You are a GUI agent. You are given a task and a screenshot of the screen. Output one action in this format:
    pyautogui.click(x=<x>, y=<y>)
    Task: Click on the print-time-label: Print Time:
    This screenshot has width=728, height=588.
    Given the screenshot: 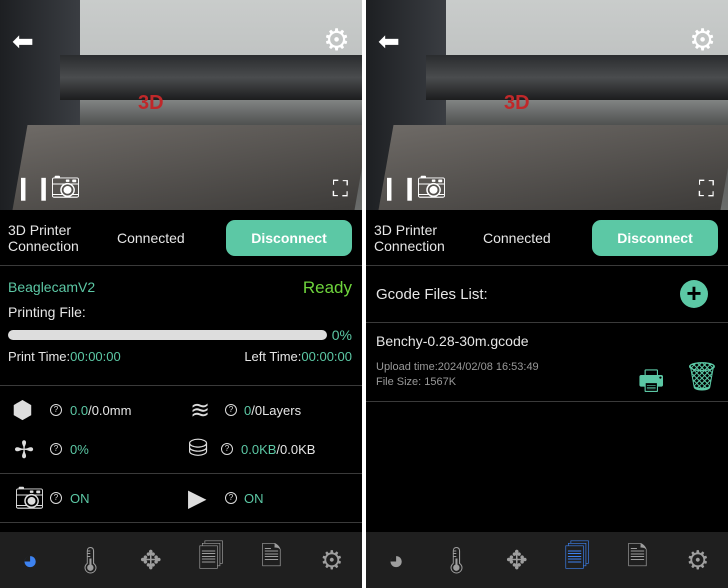 What is the action you would take?
    pyautogui.click(x=39, y=356)
    